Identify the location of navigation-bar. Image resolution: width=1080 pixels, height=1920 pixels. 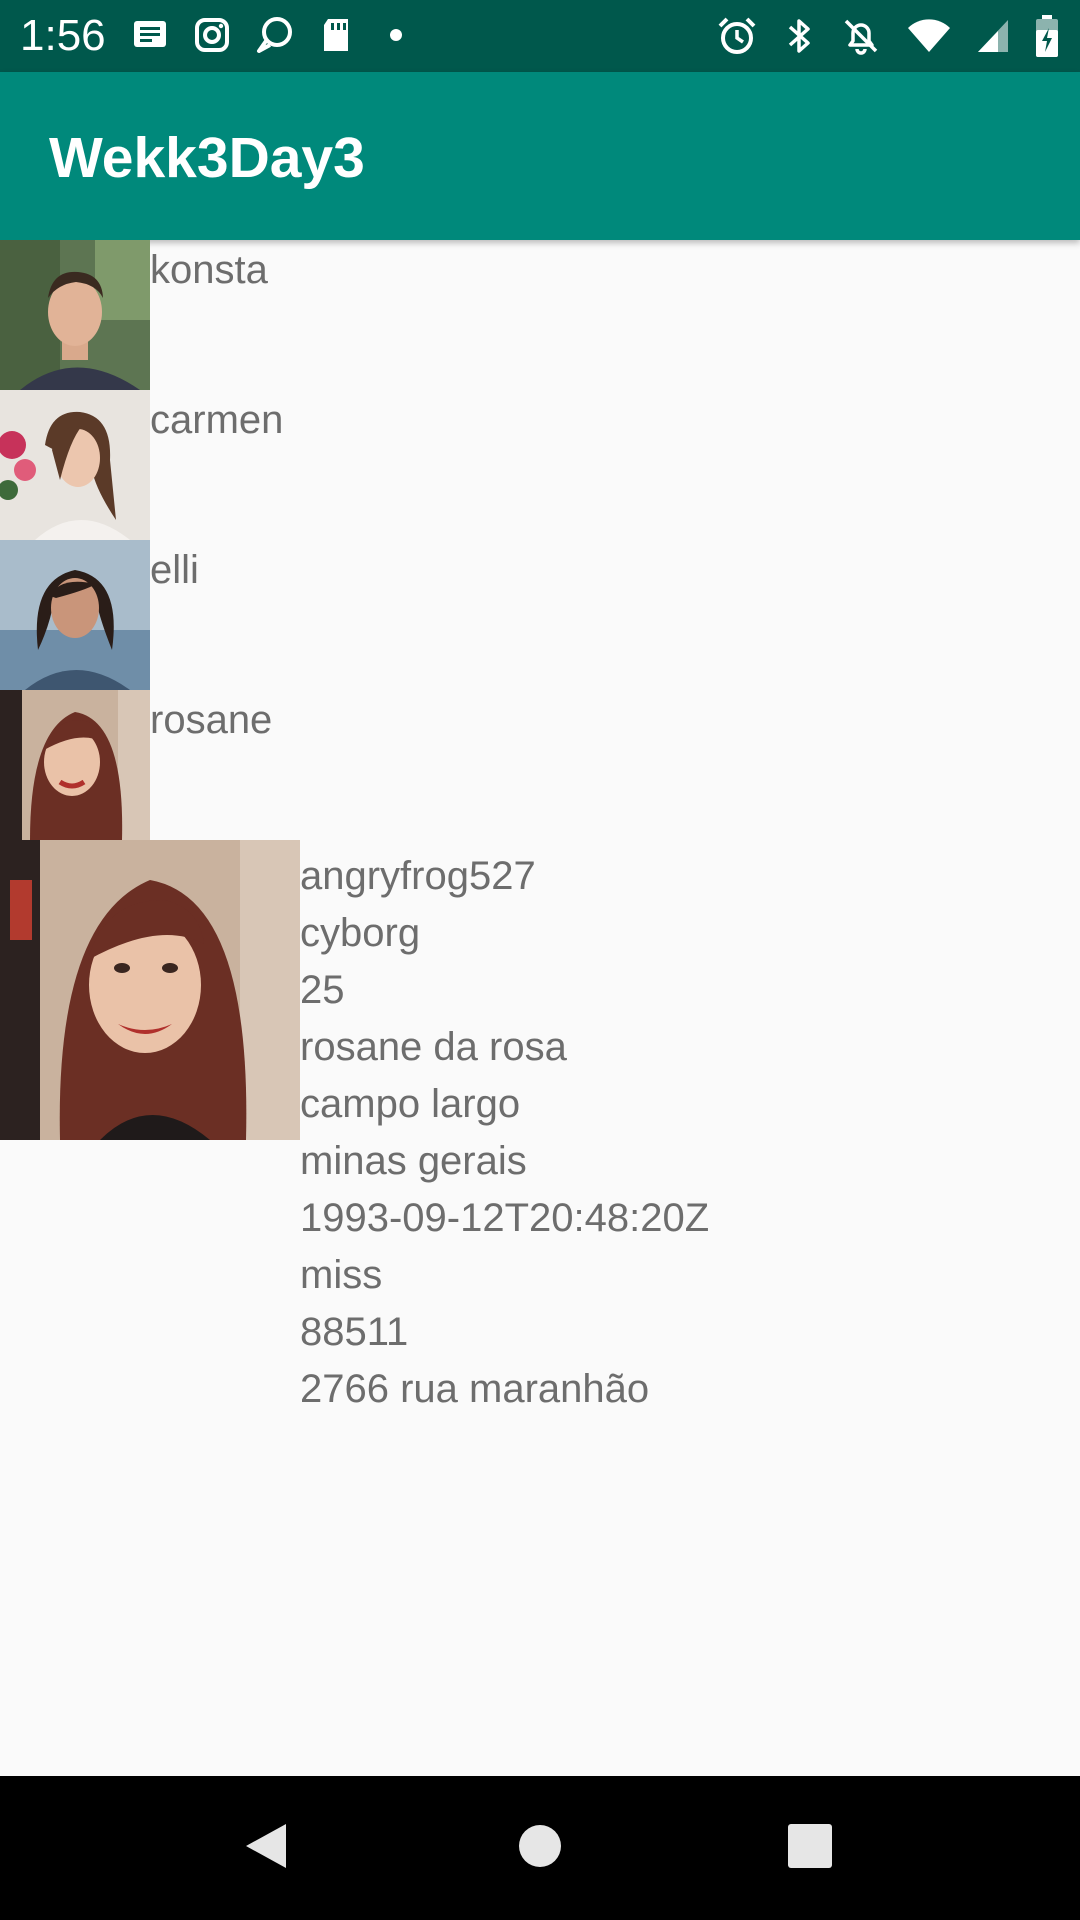
(540, 1848).